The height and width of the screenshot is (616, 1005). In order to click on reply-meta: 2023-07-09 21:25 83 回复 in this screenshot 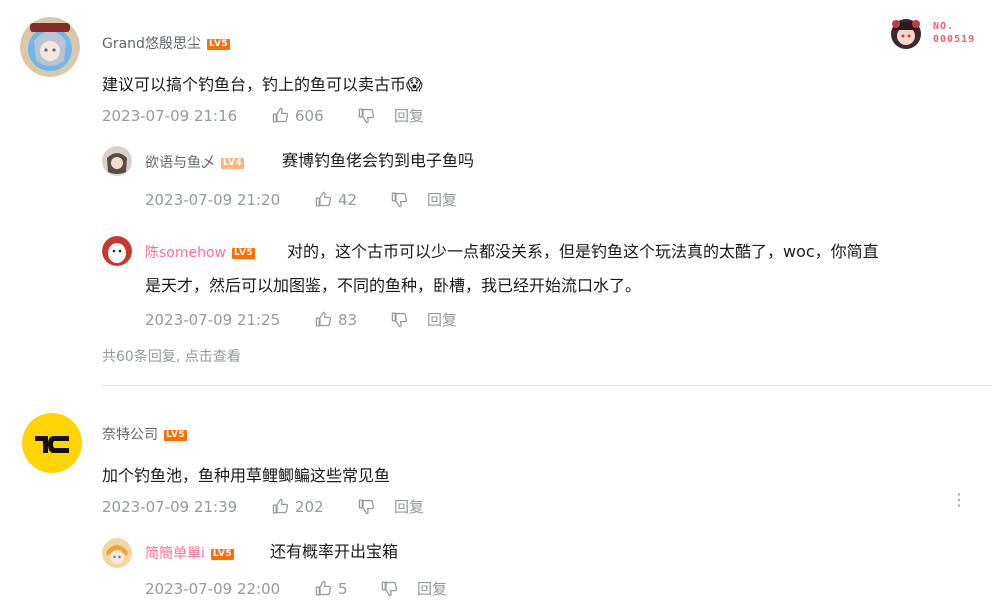, I will do `click(301, 319)`.